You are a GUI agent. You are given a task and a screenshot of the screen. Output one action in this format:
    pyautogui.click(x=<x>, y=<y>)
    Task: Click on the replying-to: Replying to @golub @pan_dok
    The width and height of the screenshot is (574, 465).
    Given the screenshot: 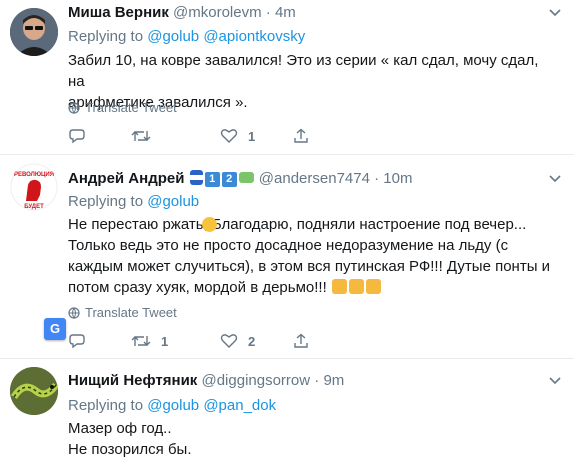 What is the action you would take?
    pyautogui.click(x=172, y=405)
    